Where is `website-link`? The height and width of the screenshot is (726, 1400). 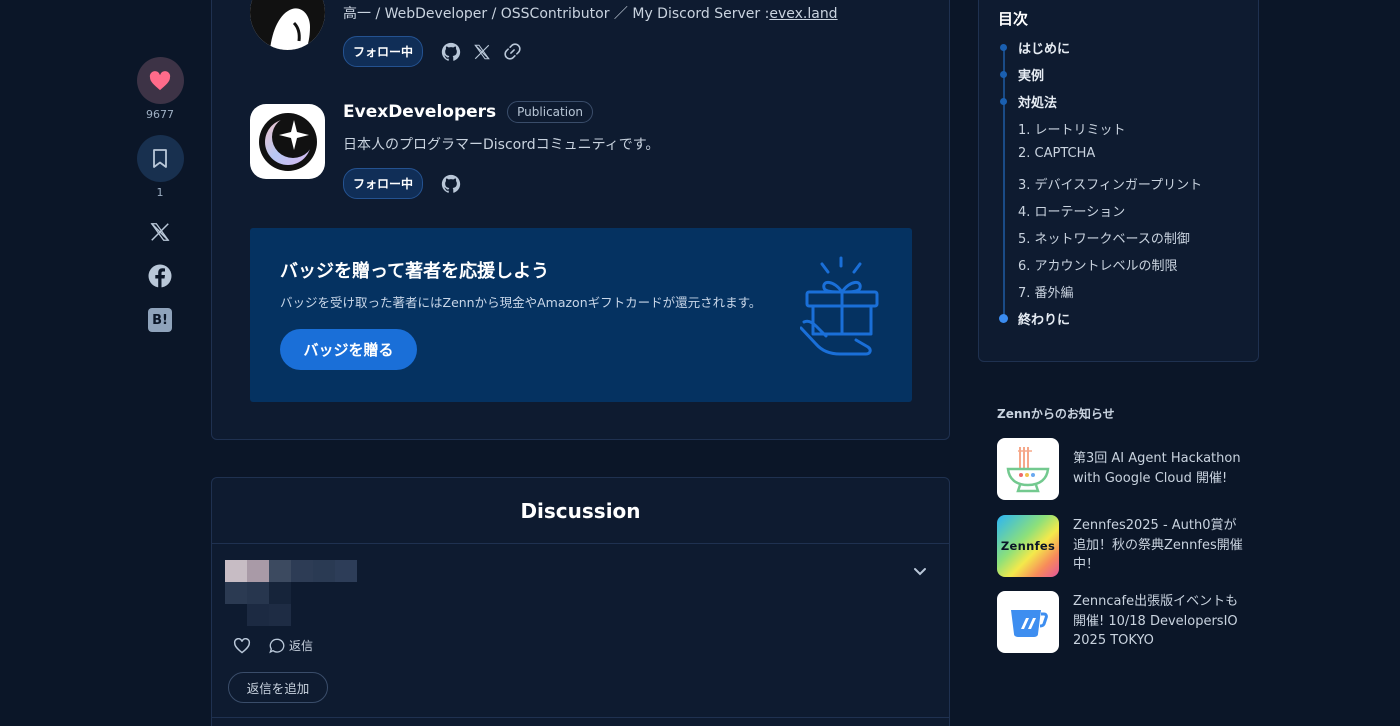 website-link is located at coordinates (512, 51).